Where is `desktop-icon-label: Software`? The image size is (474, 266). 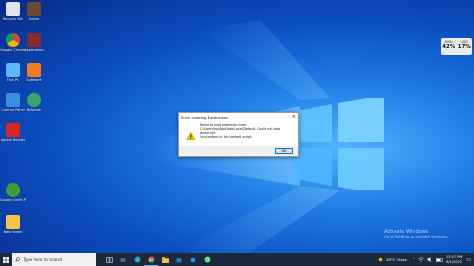
desktop-icon-label: Software is located at coordinates (34, 80).